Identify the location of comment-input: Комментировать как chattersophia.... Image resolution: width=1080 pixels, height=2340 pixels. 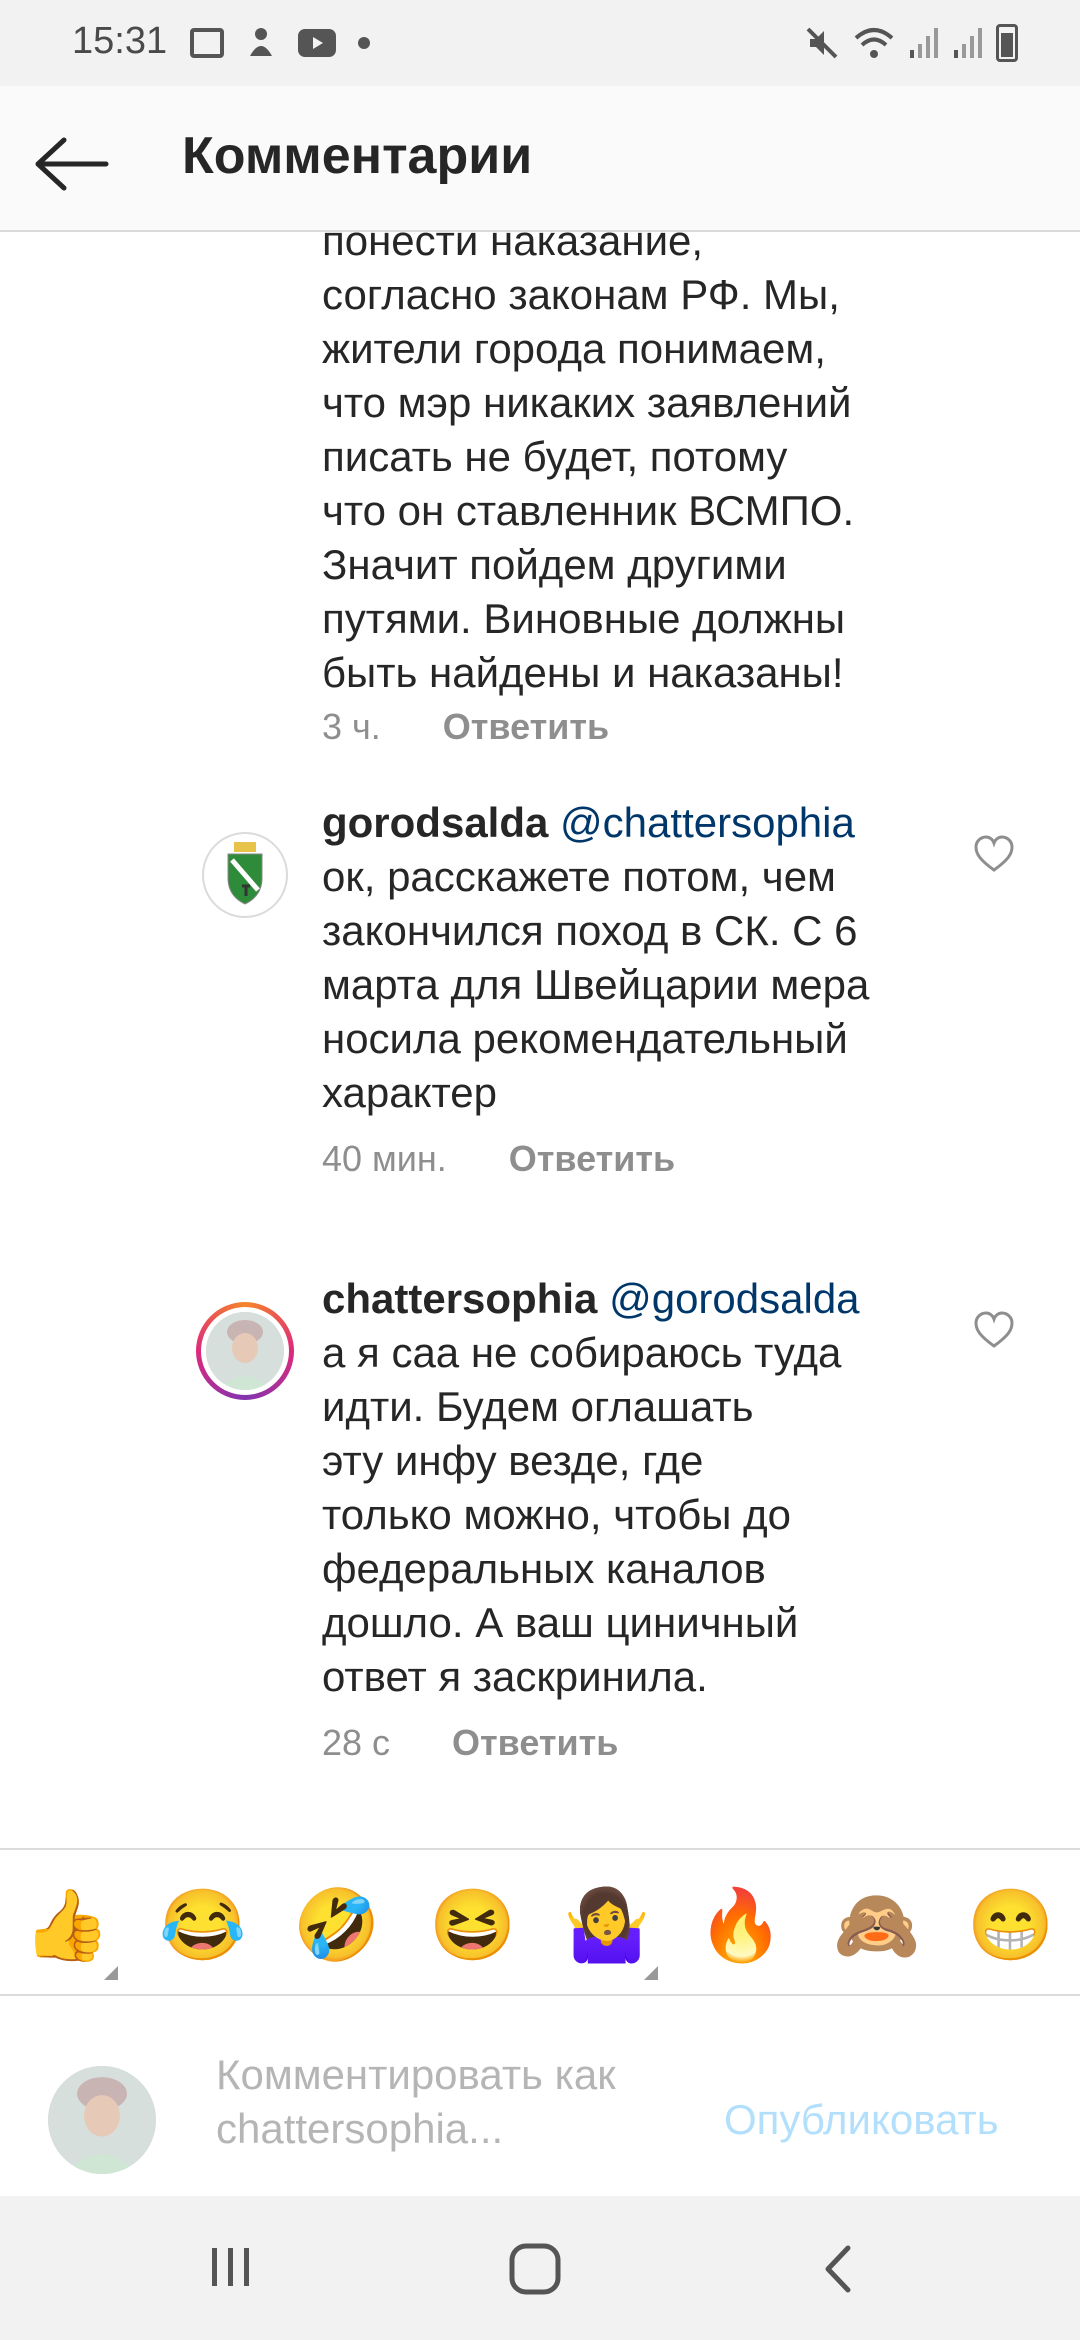
(451, 2102).